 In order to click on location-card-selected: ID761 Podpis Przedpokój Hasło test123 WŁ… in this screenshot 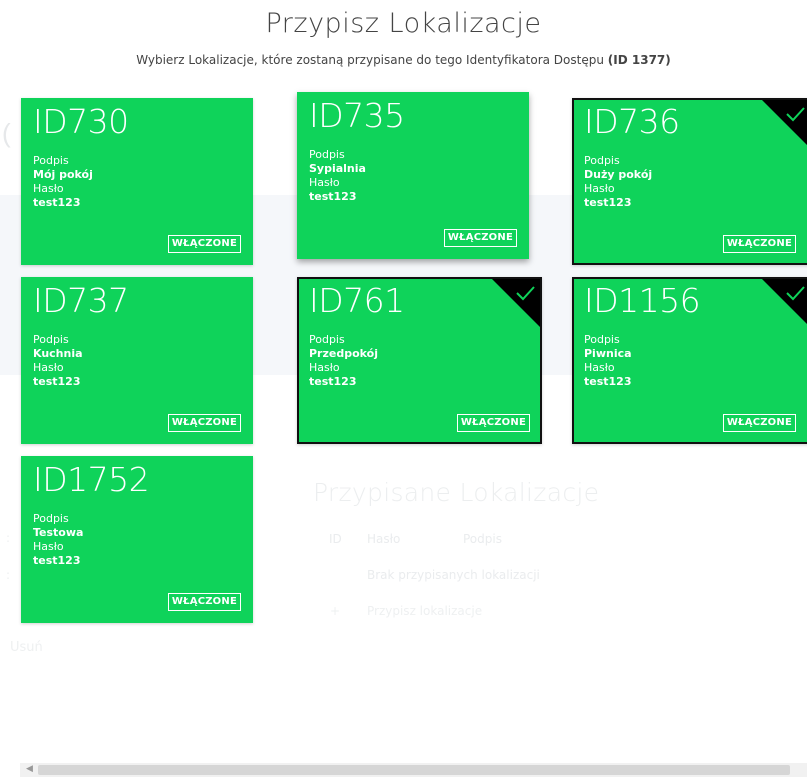, I will do `click(419, 360)`.